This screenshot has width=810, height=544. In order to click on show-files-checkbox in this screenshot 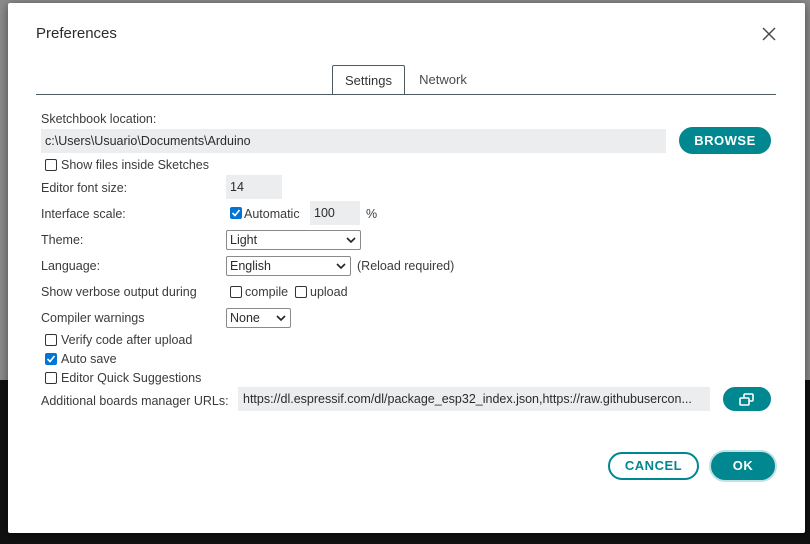, I will do `click(51, 165)`.